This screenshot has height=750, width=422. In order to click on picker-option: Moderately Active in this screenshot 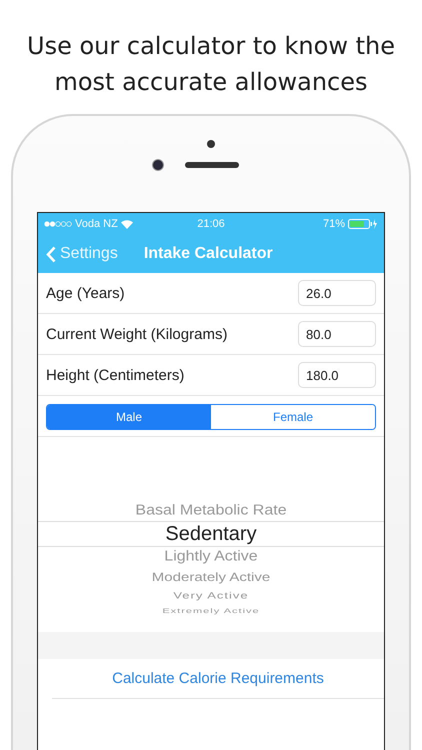, I will do `click(211, 577)`.